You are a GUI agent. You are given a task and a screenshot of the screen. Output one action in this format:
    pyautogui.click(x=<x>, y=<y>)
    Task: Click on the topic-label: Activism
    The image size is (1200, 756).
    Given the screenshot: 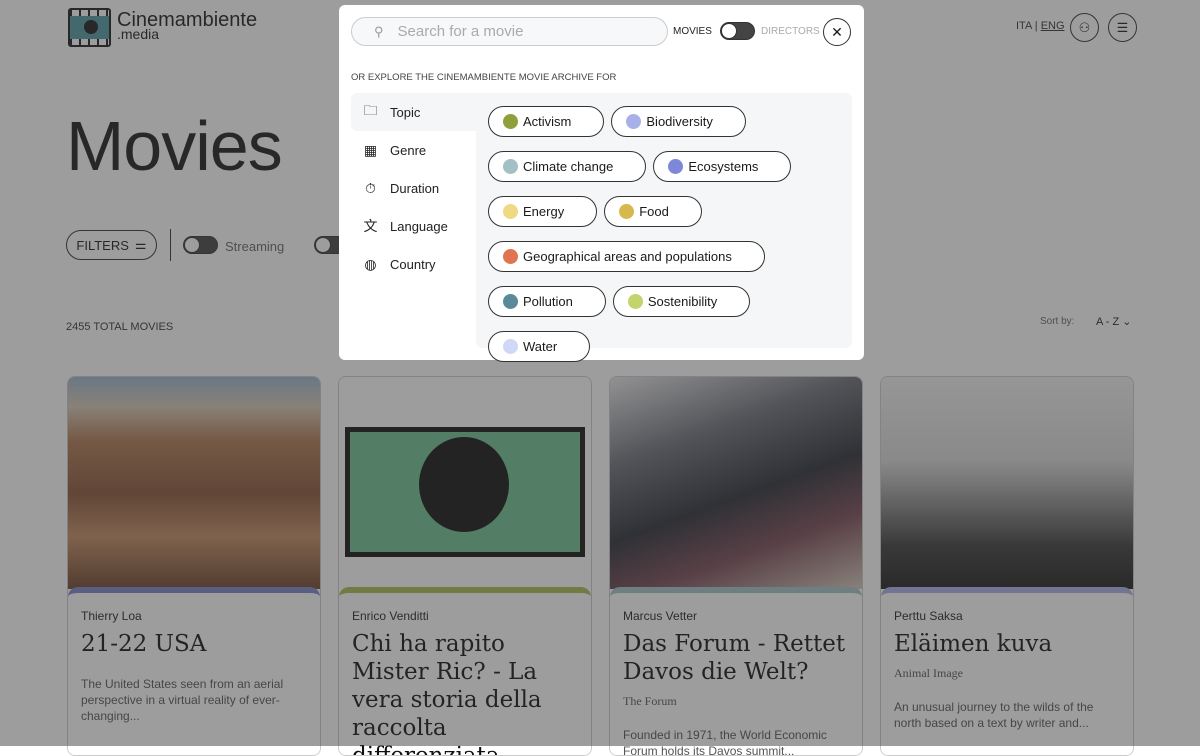 What is the action you would take?
    pyautogui.click(x=547, y=121)
    